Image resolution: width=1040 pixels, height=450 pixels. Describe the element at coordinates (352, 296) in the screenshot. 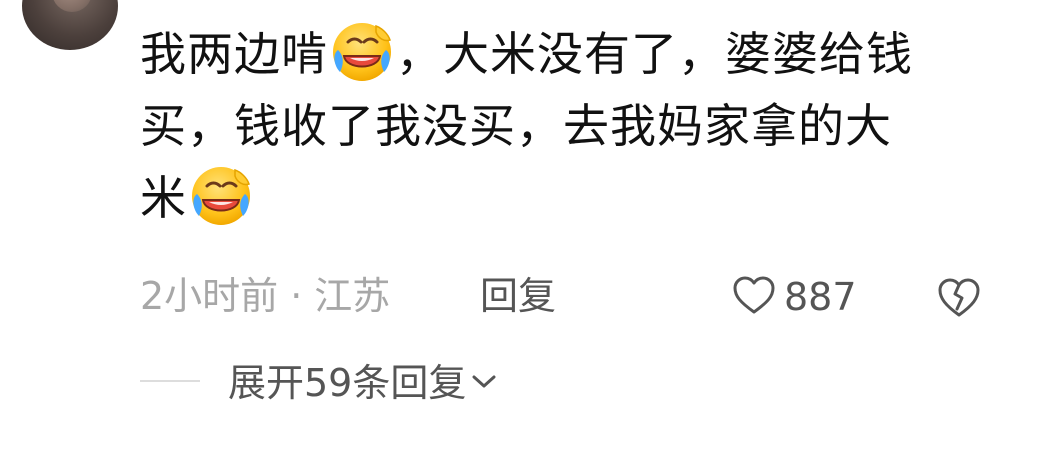

I see `post-location: 江苏` at that location.